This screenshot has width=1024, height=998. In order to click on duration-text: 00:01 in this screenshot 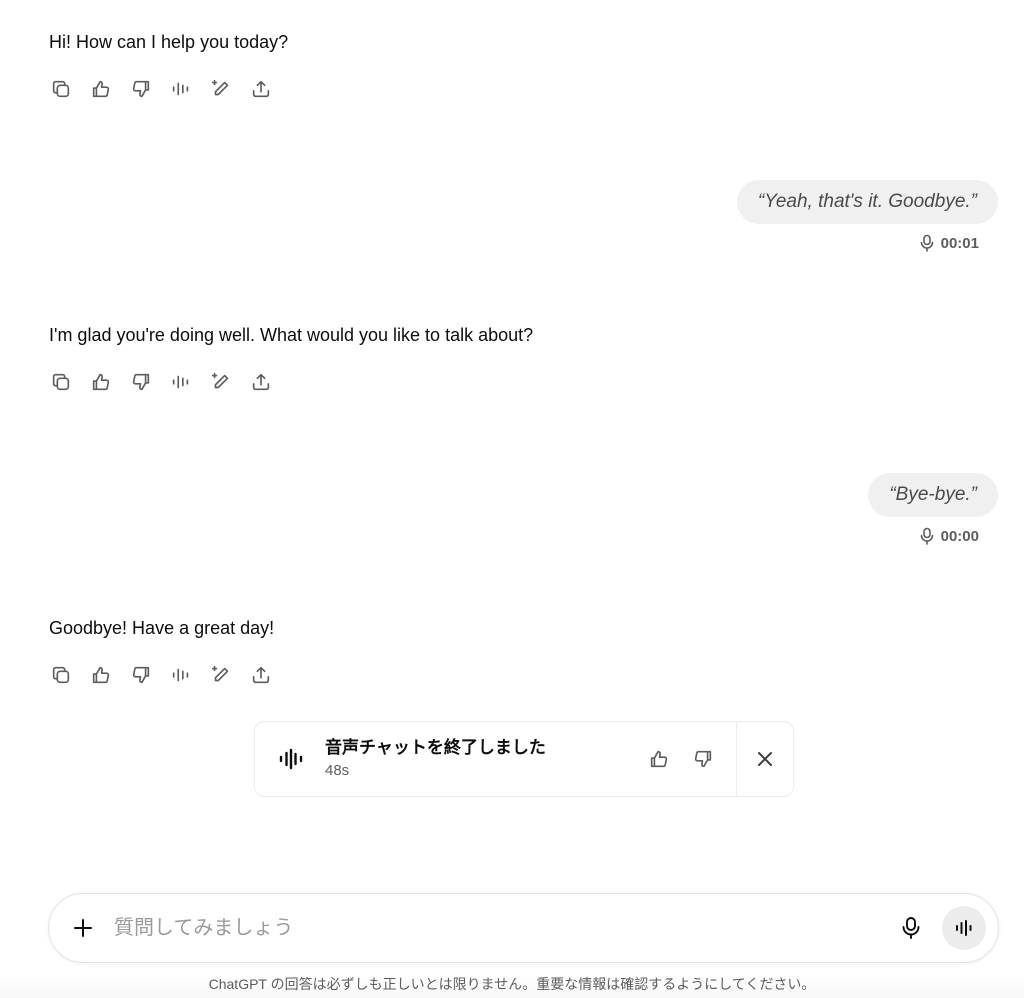, I will do `click(959, 243)`.